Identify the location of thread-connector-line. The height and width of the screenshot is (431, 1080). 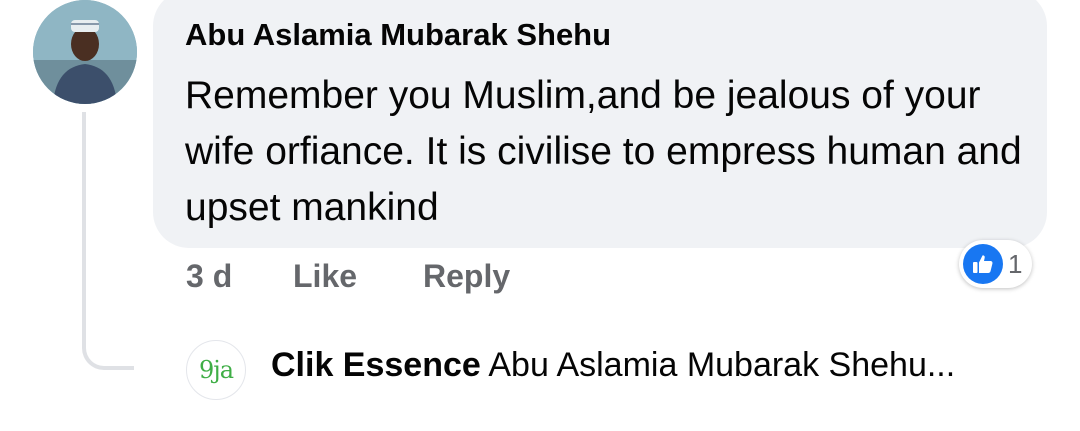
(108, 241).